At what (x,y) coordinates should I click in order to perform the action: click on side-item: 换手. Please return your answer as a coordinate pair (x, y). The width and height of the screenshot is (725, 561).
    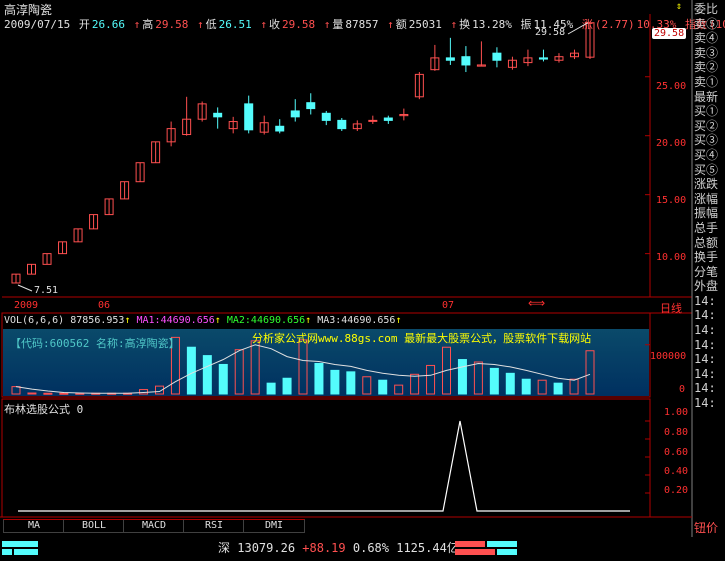
    Looking at the image, I should click on (709, 257).